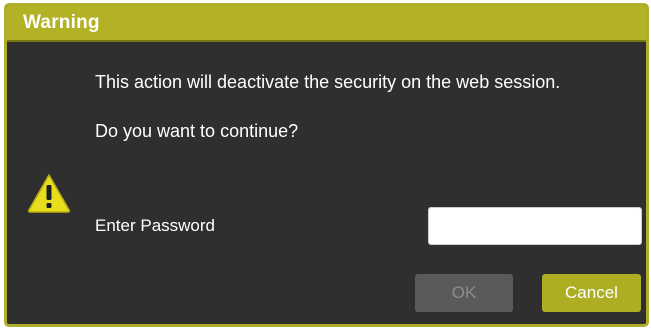  Describe the element at coordinates (464, 293) in the screenshot. I see `ok-button: OK` at that location.